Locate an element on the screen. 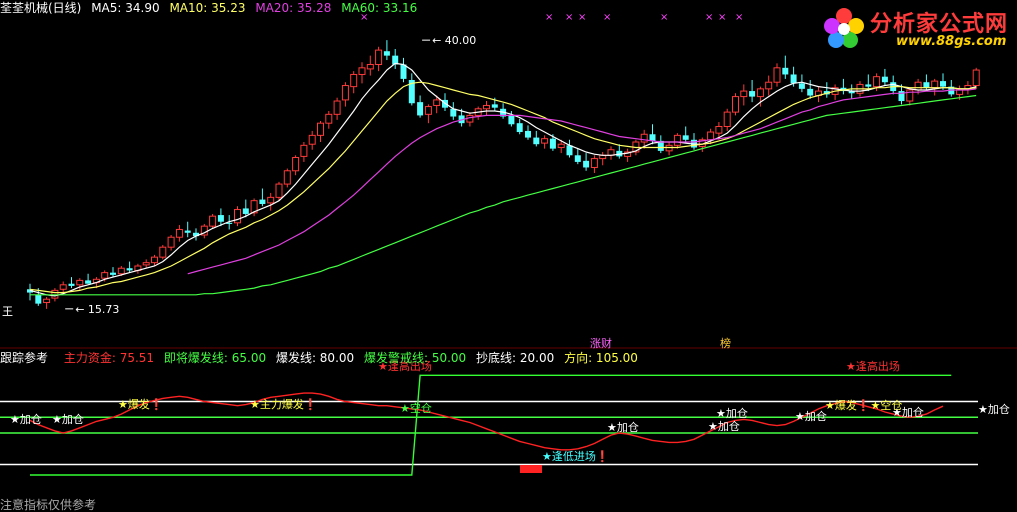  burst-label: 爆发线: 80.00 is located at coordinates (315, 358).